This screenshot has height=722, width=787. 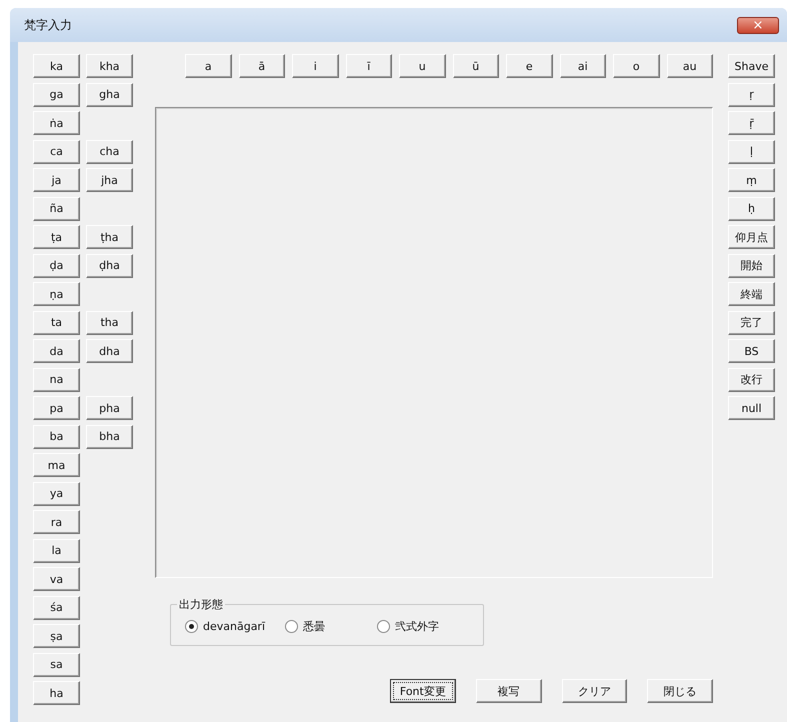 I want to click on vowel-button: e, so click(x=529, y=66).